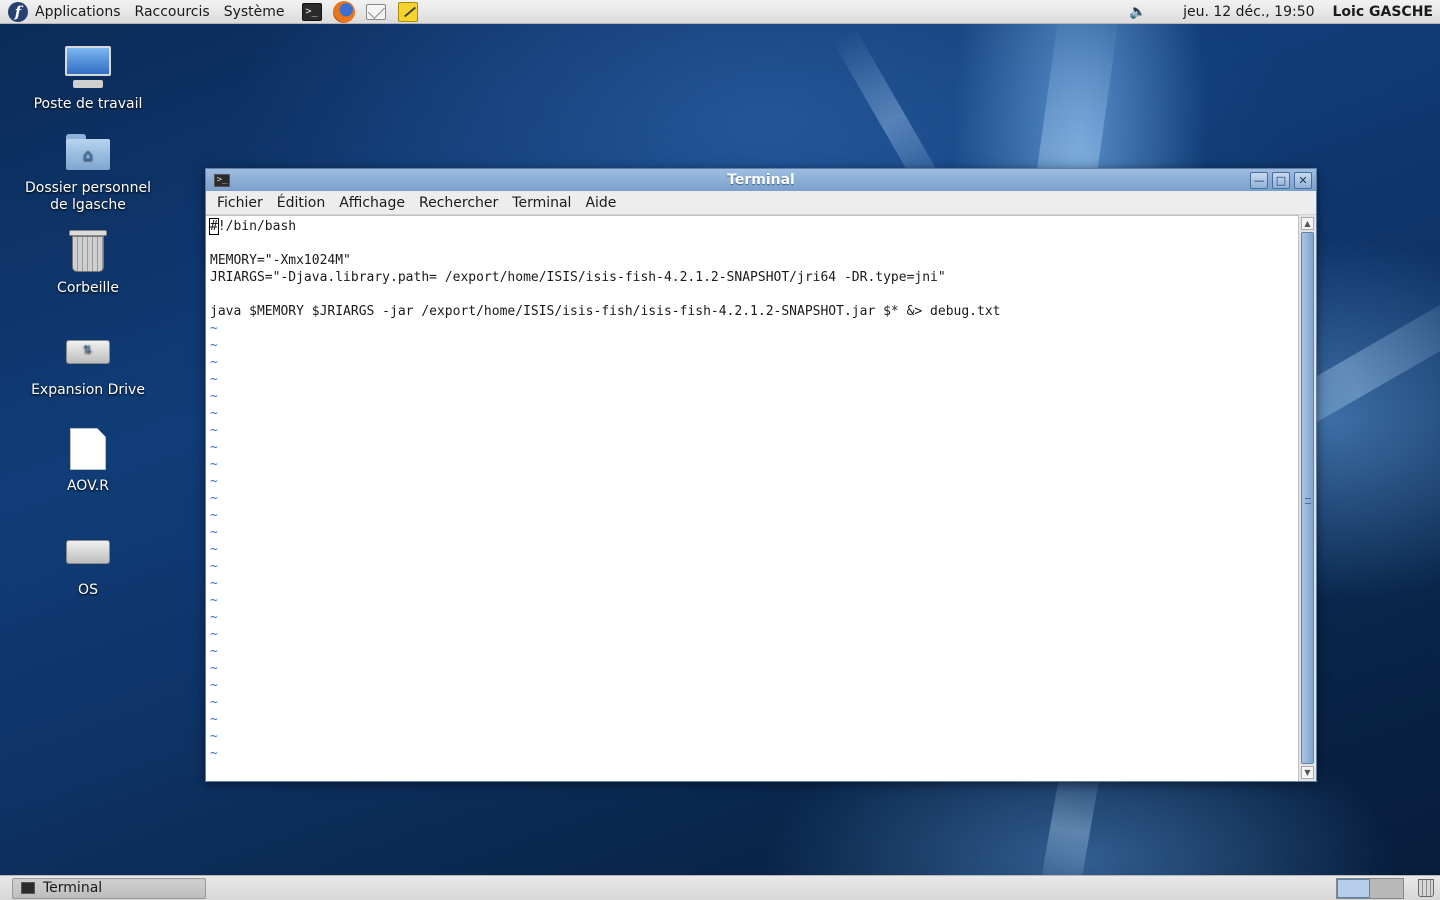 The width and height of the screenshot is (1440, 900). What do you see at coordinates (257, 226) in the screenshot?
I see `terminal-line-text: !/bin/bash` at bounding box center [257, 226].